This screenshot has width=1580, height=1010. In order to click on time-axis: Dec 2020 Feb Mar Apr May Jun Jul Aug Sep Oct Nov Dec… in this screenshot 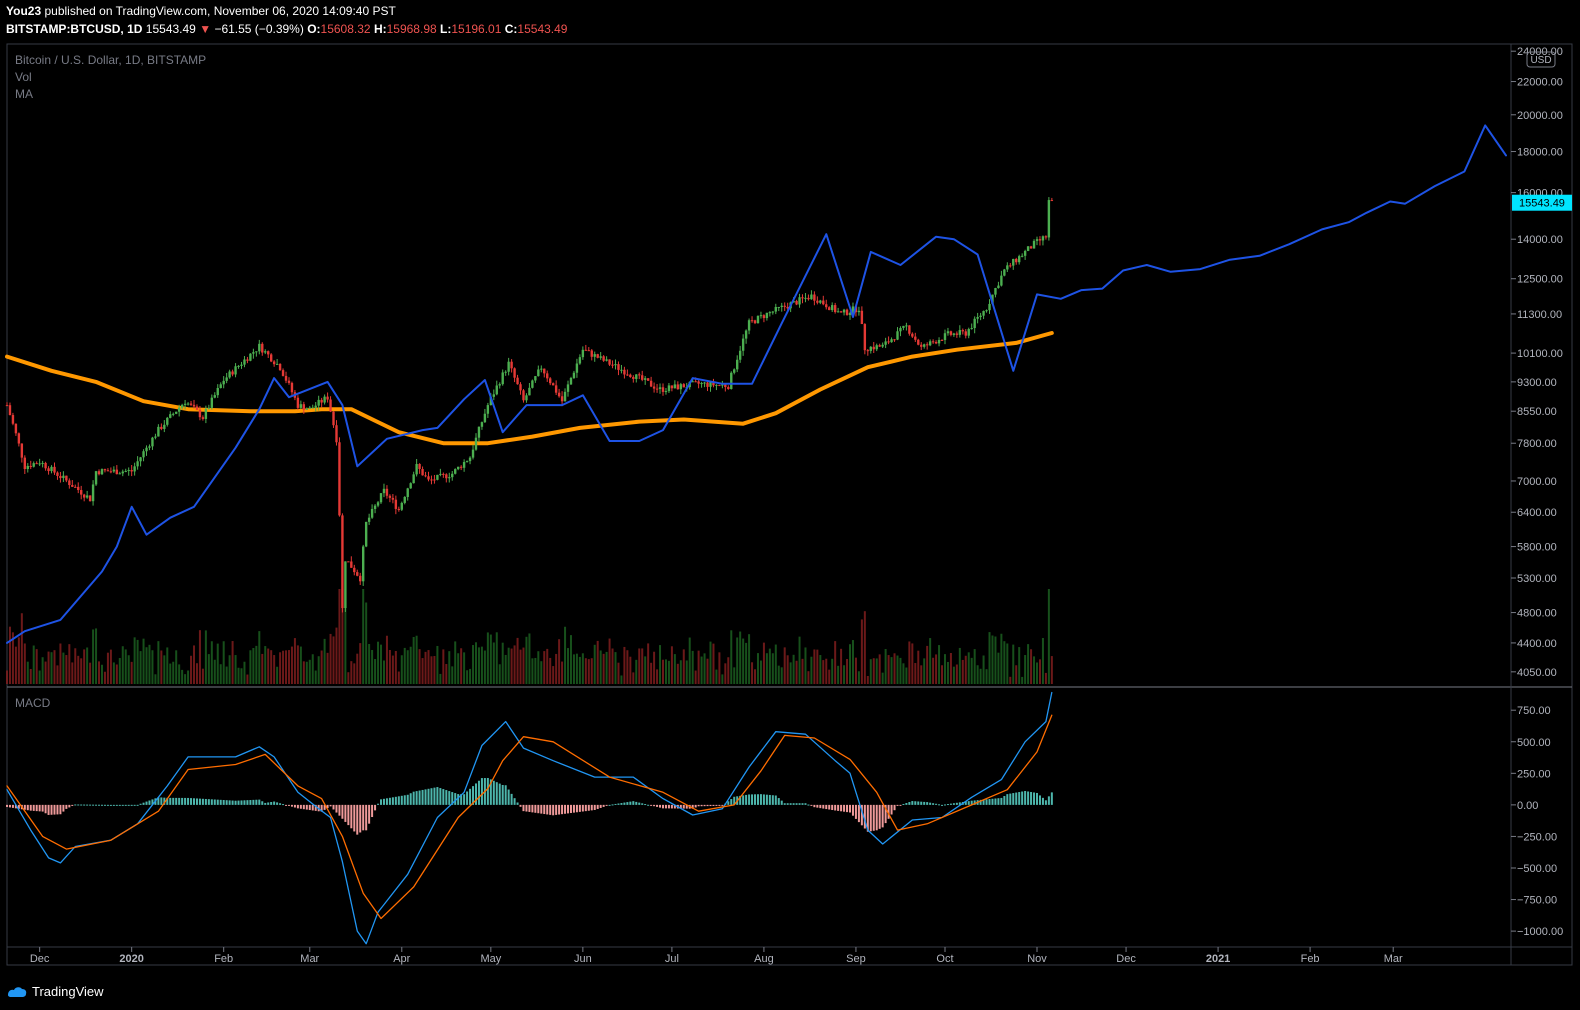, I will do `click(716, 956)`.